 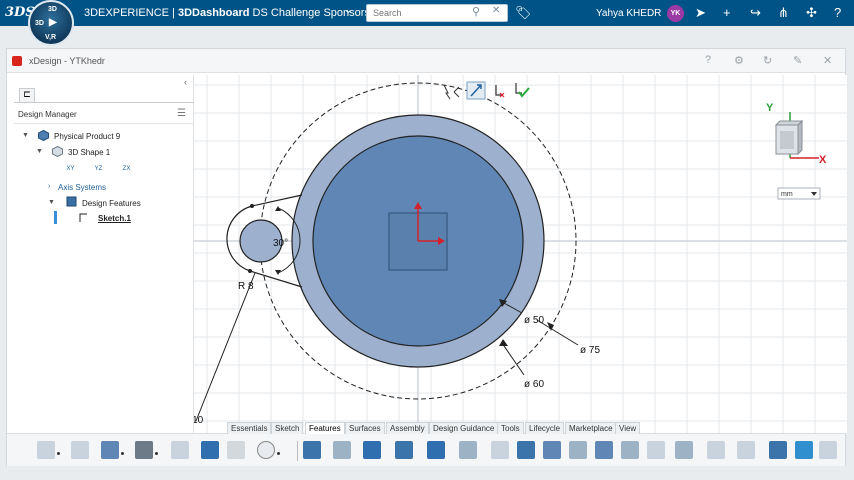 What do you see at coordinates (43, 135) in the screenshot?
I see `physical-product-icon` at bounding box center [43, 135].